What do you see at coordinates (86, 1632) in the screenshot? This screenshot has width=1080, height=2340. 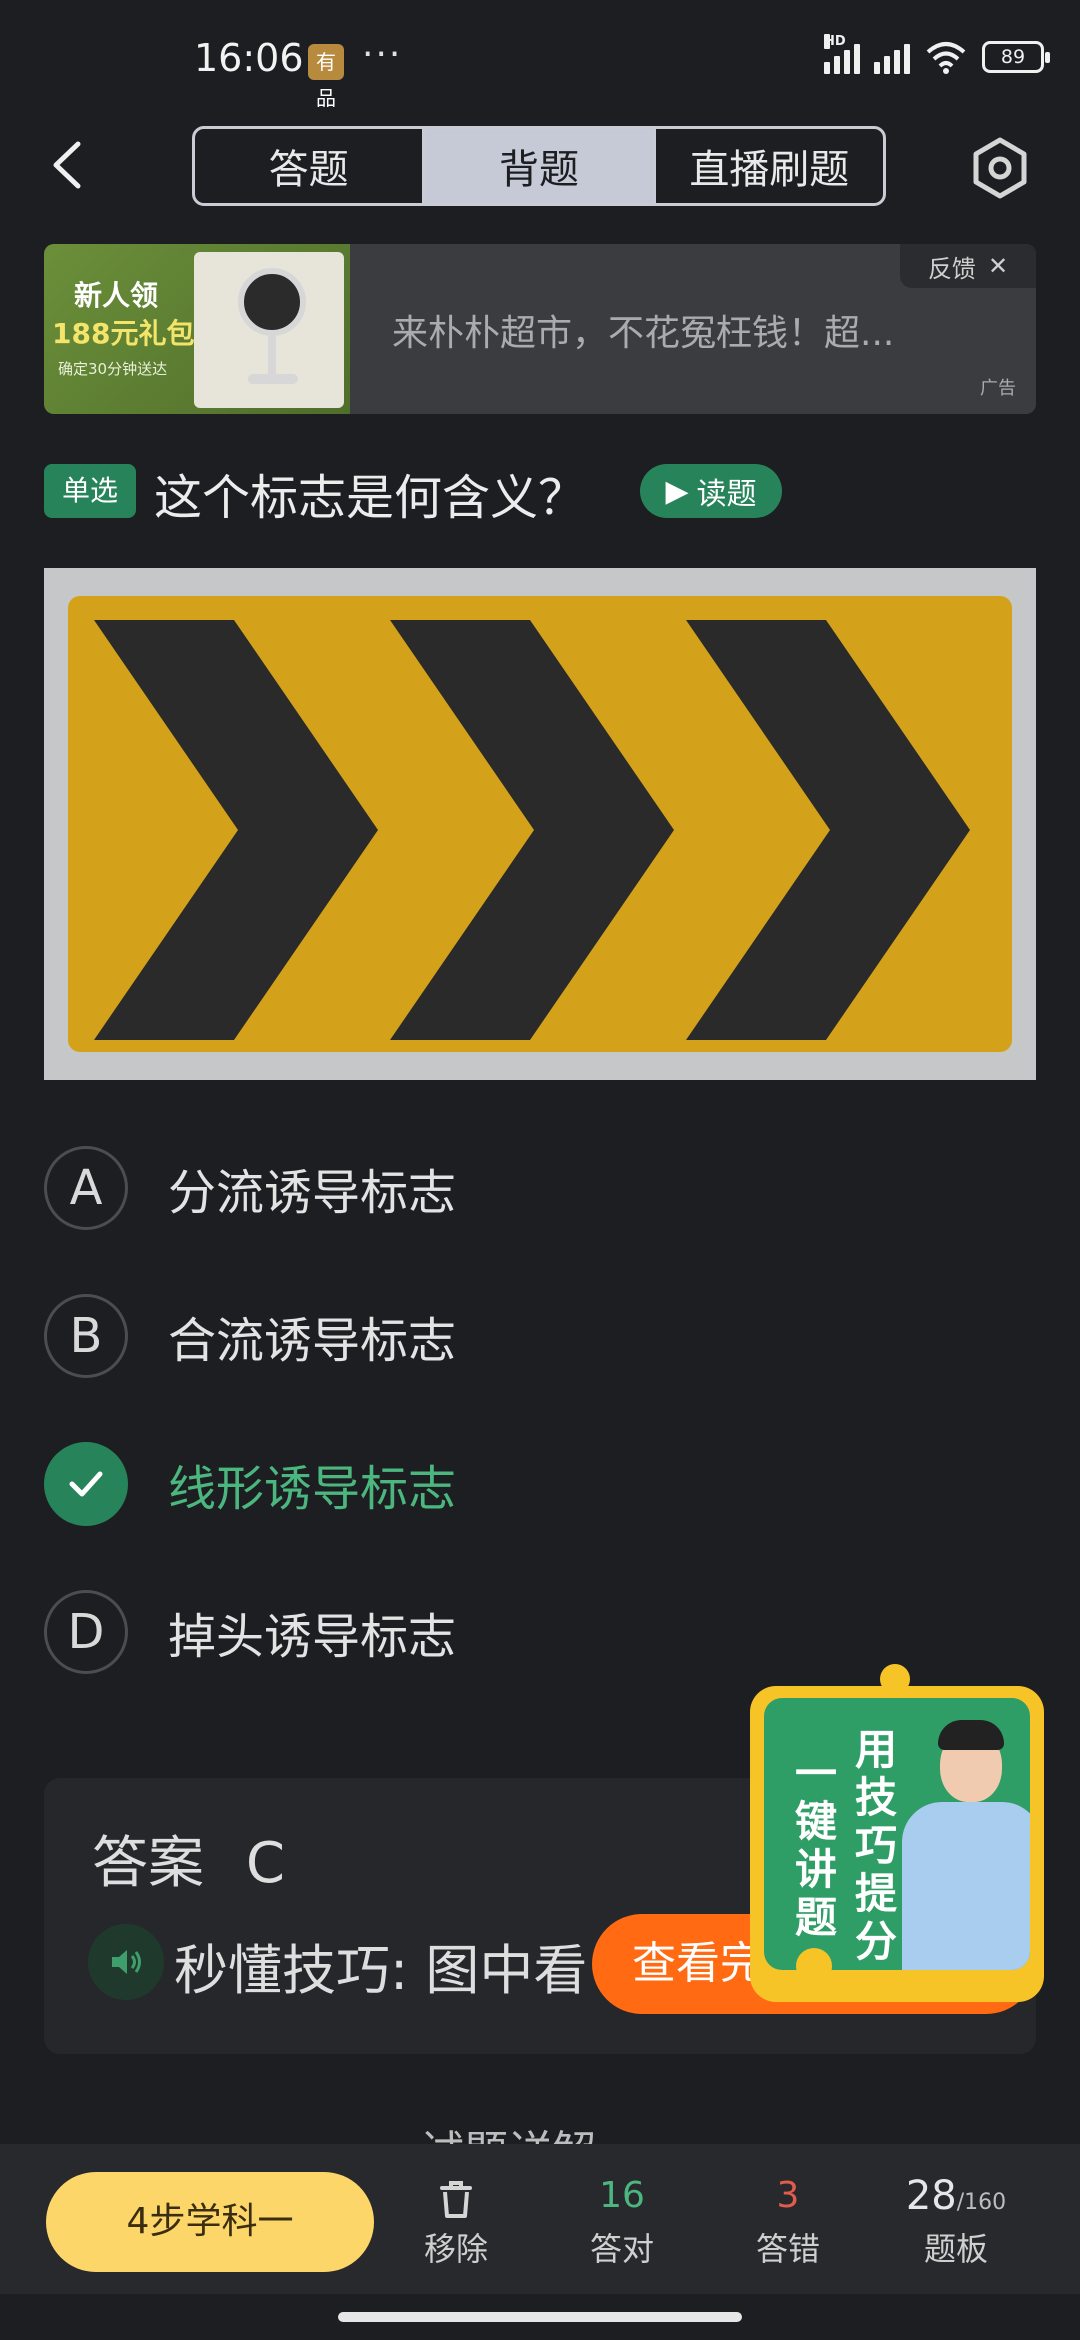 I see `option-d-letter: D` at bounding box center [86, 1632].